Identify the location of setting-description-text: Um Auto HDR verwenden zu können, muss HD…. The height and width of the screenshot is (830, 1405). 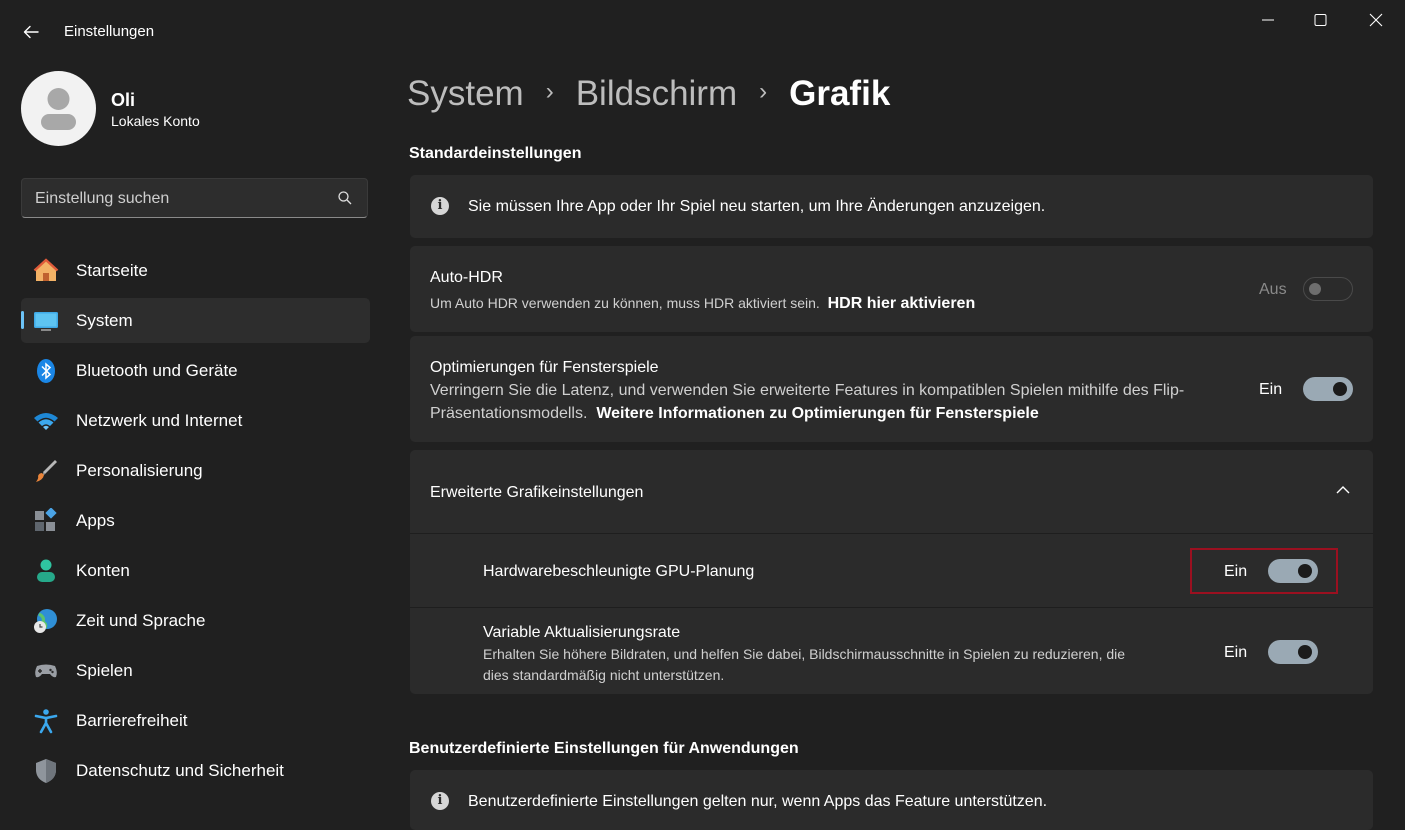
(625, 303).